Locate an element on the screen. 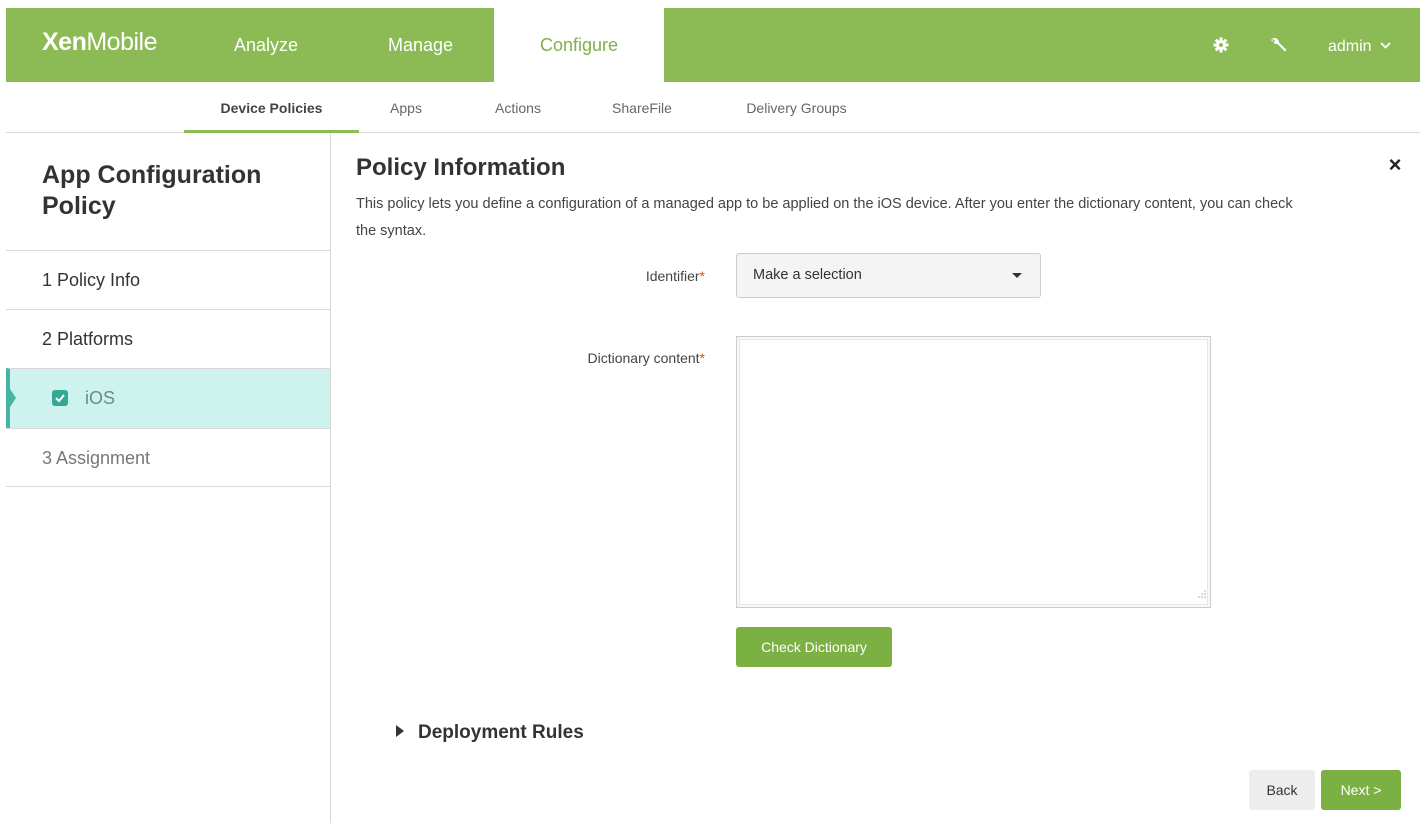 This screenshot has height=823, width=1426. dictionary-content-input is located at coordinates (973, 472).